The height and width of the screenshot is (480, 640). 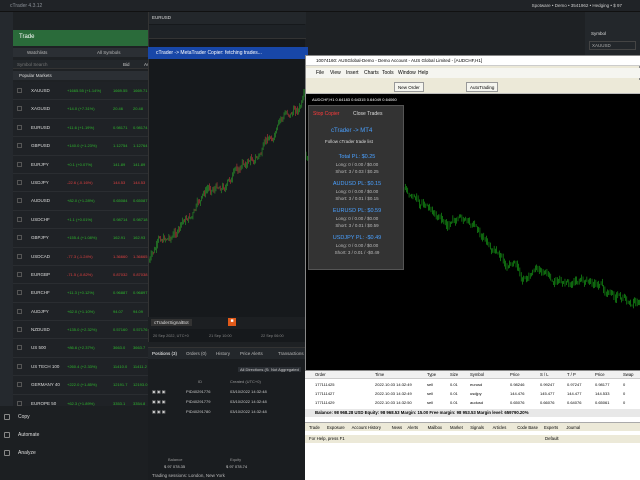 What do you see at coordinates (379, 374) in the screenshot?
I see `terminal-col: Time` at bounding box center [379, 374].